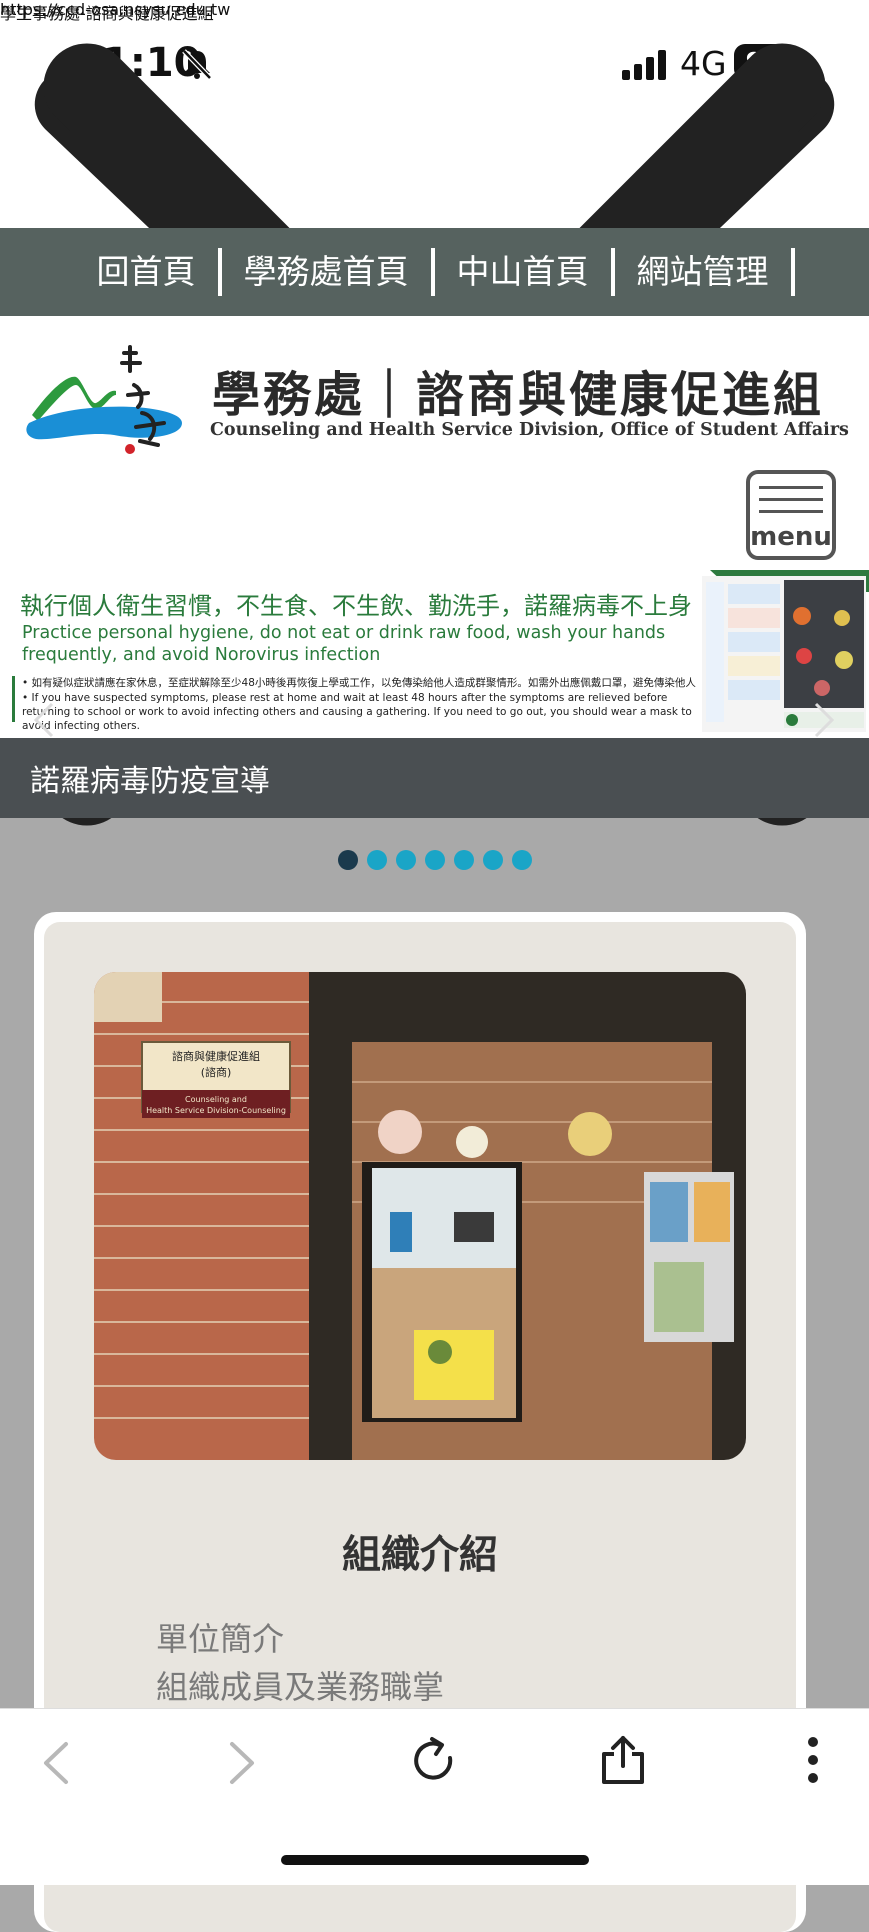 This screenshot has height=1932, width=869. I want to click on nav-osa-home: 學務處首頁, so click(328, 272).